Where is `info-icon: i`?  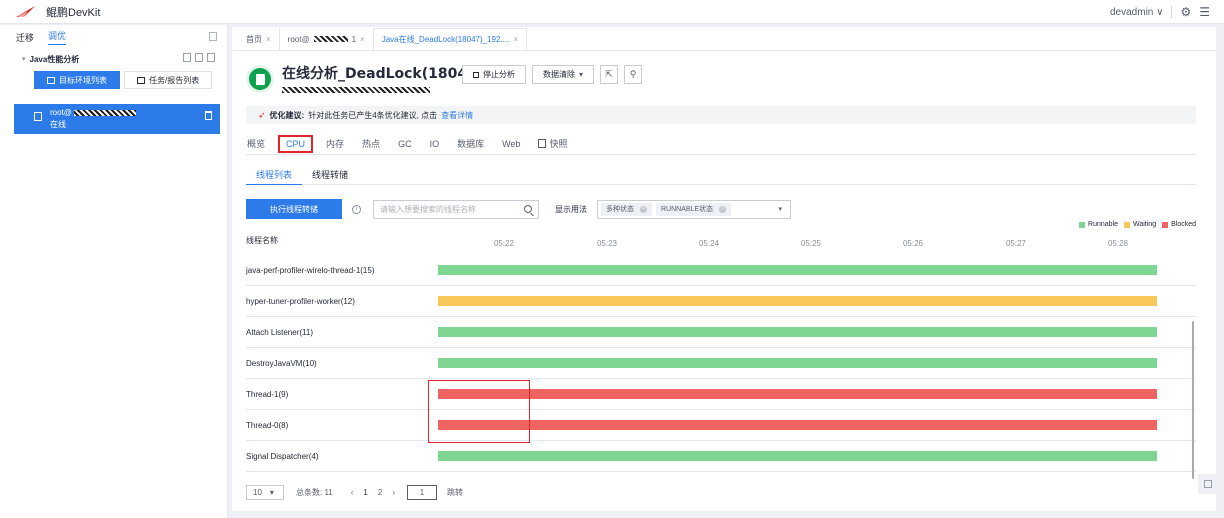 info-icon: i is located at coordinates (356, 209).